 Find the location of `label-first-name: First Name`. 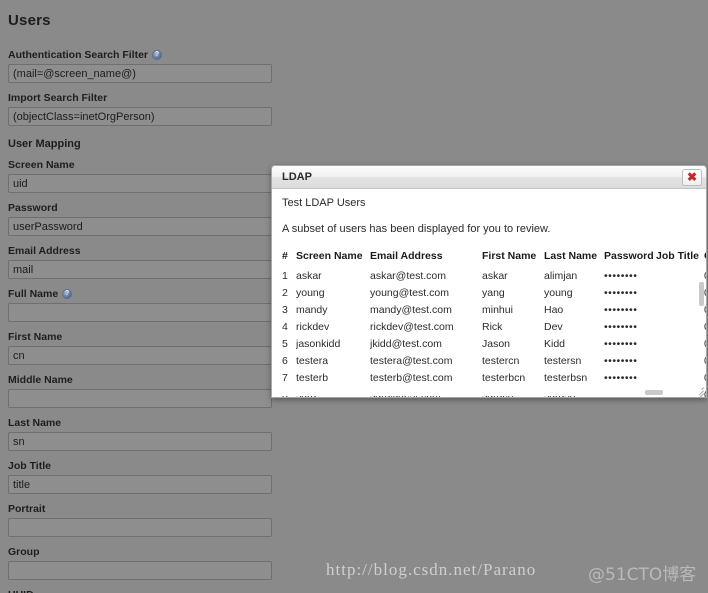

label-first-name: First Name is located at coordinates (140, 337).